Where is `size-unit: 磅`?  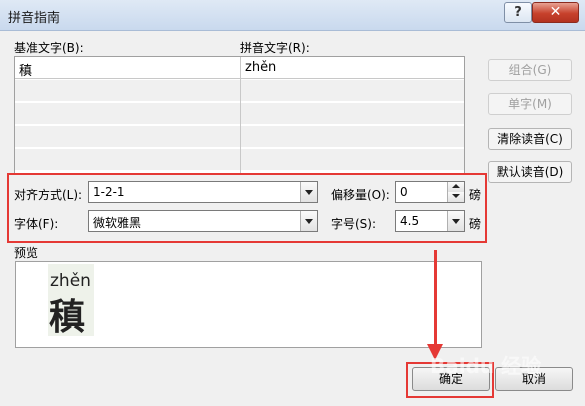 size-unit: 磅 is located at coordinates (475, 224).